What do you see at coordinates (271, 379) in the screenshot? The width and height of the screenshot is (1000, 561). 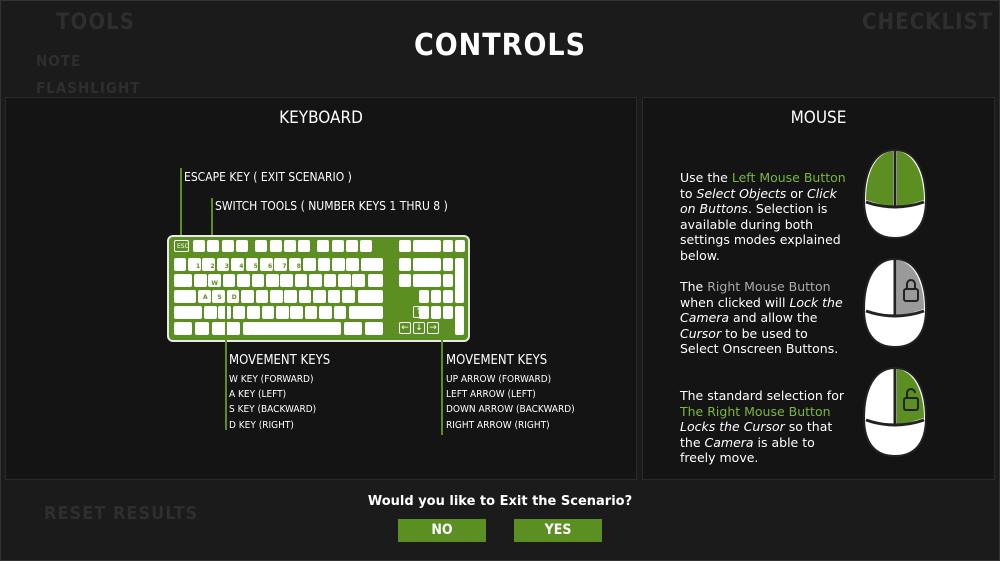 I see `movement-left-item-1: W KEY (FORWARD)` at bounding box center [271, 379].